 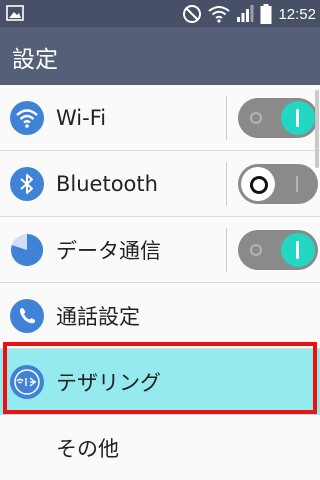 I want to click on bluetooth-toggle, so click(x=278, y=183).